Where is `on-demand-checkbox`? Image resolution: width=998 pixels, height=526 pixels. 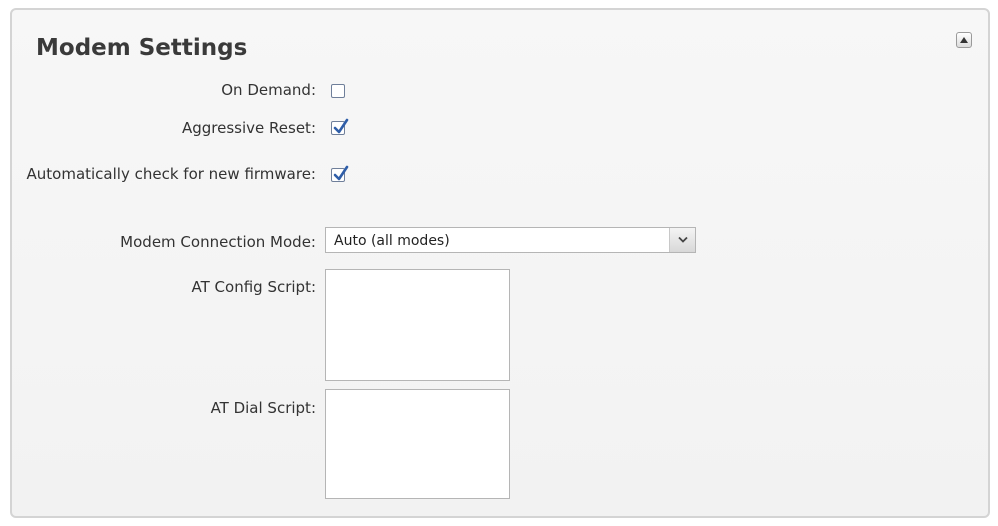 on-demand-checkbox is located at coordinates (338, 91).